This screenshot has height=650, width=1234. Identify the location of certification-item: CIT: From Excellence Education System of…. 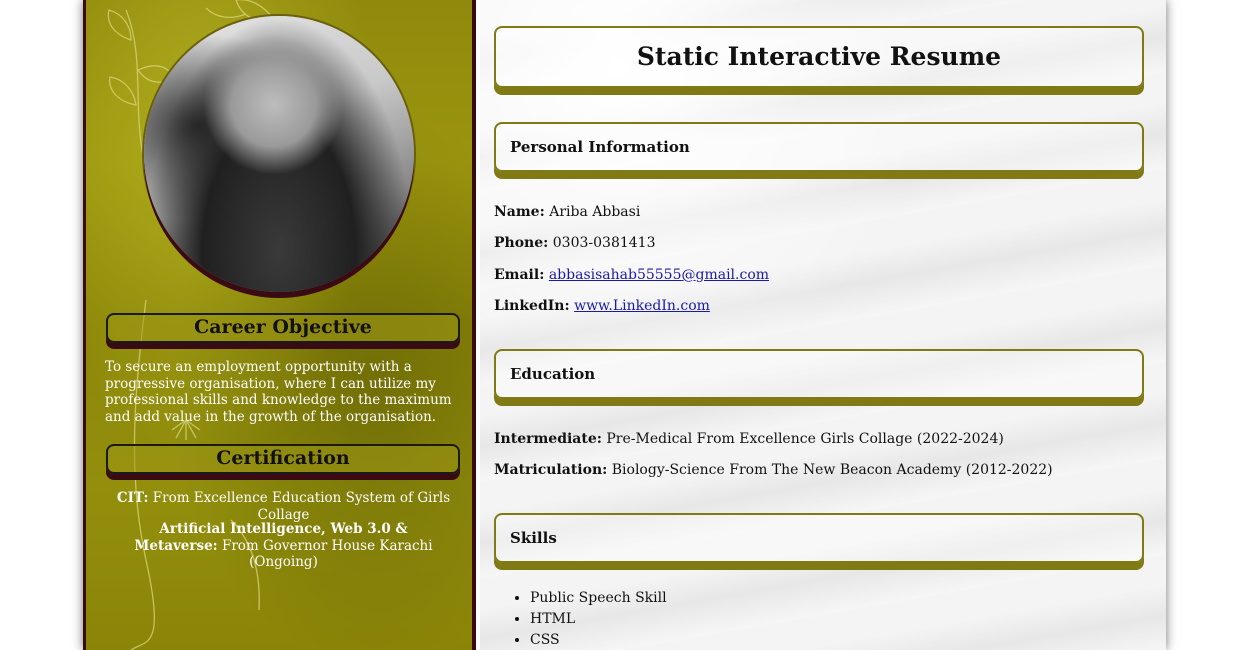
(283, 506).